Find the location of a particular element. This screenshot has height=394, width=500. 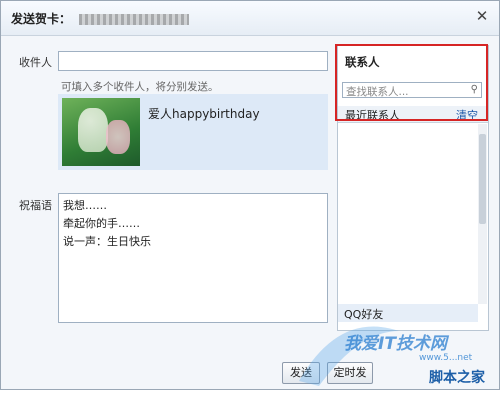

search-icon: ⚲ is located at coordinates (474, 89).